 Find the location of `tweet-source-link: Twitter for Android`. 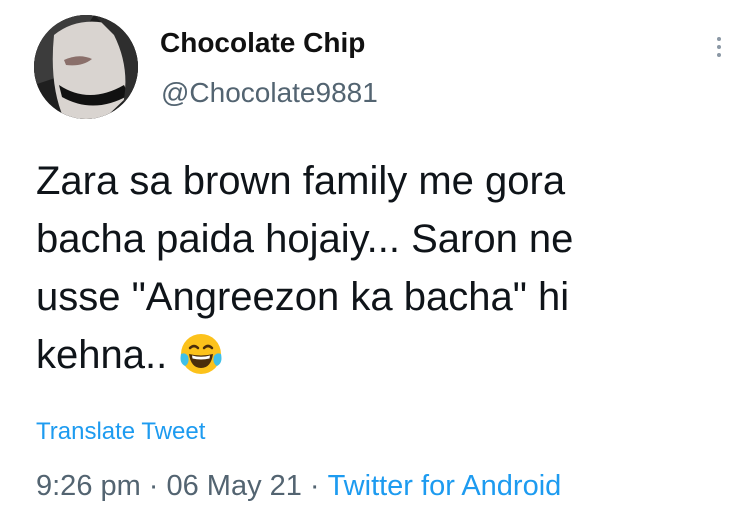

tweet-source-link: Twitter for Android is located at coordinates (445, 486).